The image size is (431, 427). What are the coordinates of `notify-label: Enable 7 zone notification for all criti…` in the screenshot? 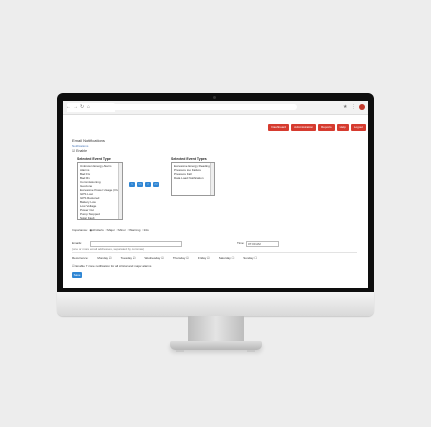 It's located at (113, 266).